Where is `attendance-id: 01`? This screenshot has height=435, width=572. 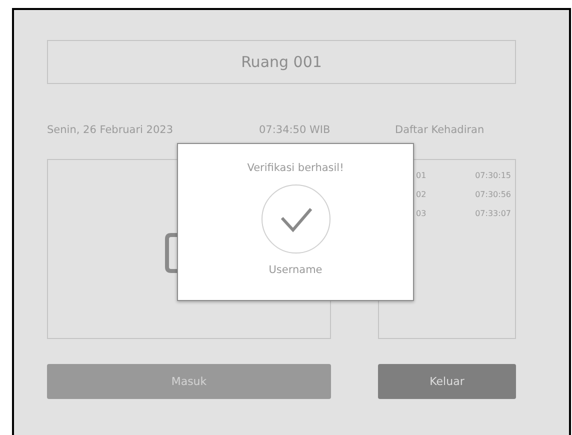
attendance-id: 01 is located at coordinates (421, 176).